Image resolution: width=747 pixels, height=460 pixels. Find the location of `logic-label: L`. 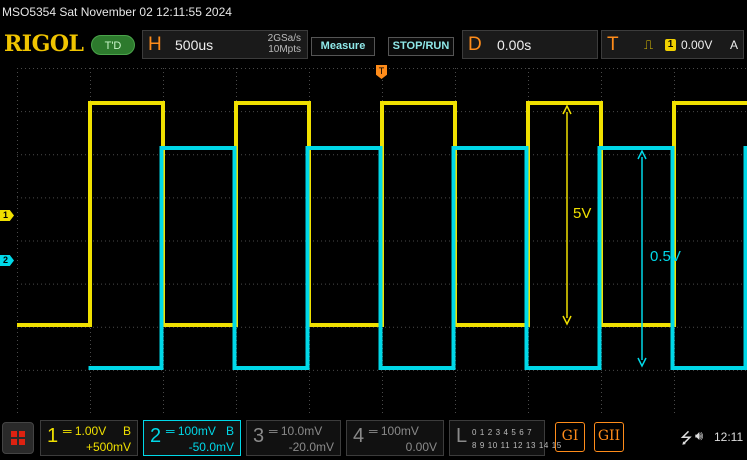

logic-label: L is located at coordinates (462, 436).